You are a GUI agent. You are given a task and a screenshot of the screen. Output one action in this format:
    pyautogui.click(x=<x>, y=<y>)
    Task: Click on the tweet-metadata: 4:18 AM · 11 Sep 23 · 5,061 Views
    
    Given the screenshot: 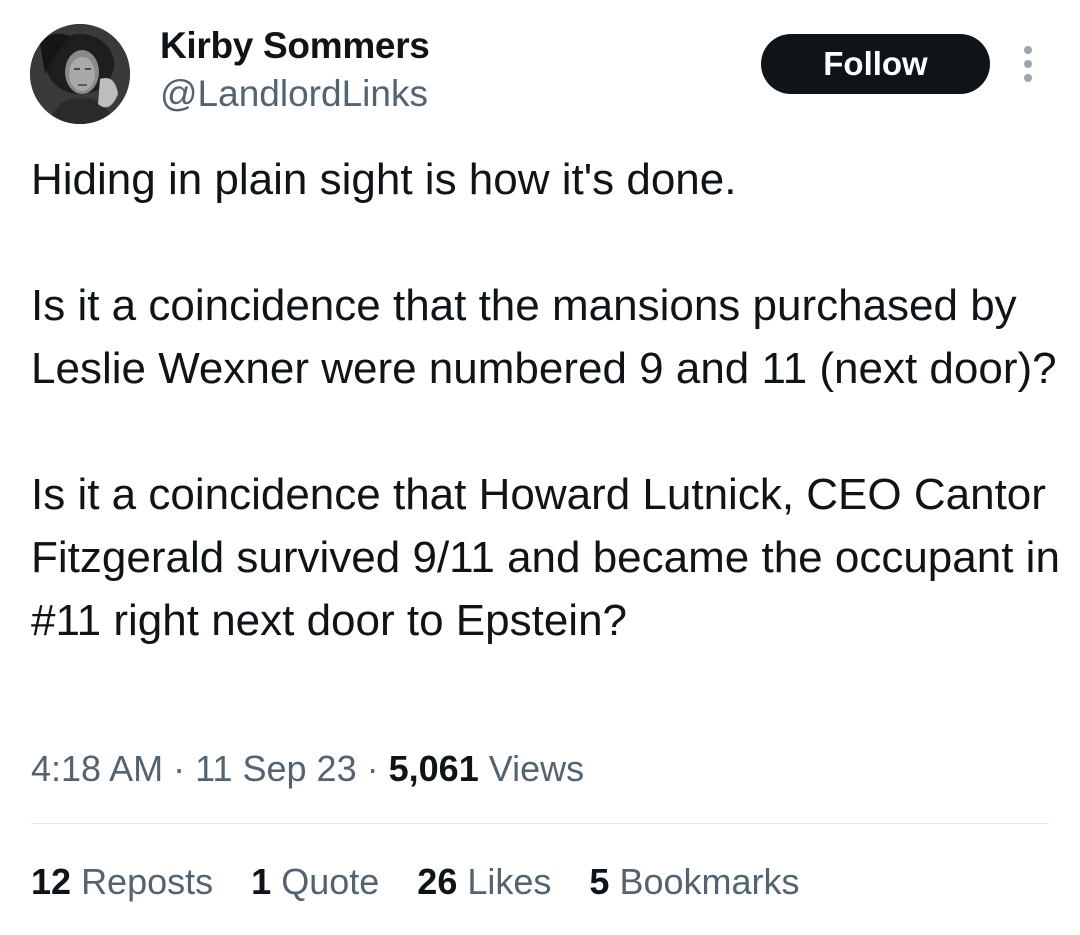 What is the action you would take?
    pyautogui.click(x=307, y=769)
    